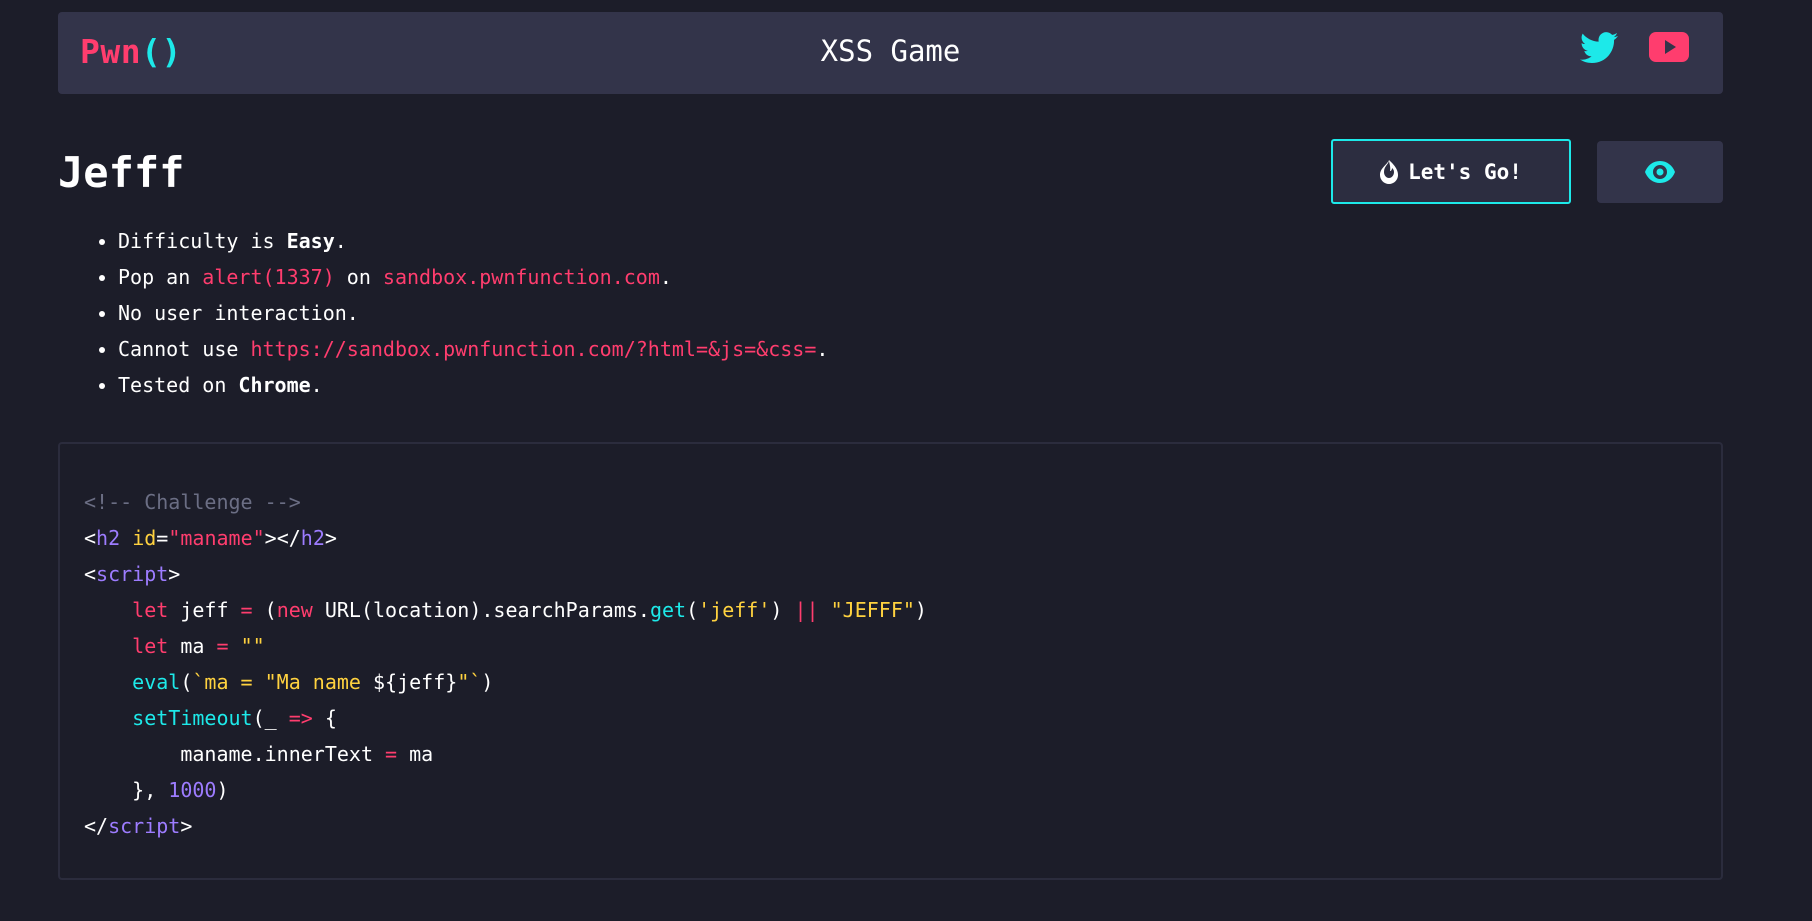 This screenshot has width=1812, height=921. What do you see at coordinates (192, 790) in the screenshot?
I see `code-number: 1000` at bounding box center [192, 790].